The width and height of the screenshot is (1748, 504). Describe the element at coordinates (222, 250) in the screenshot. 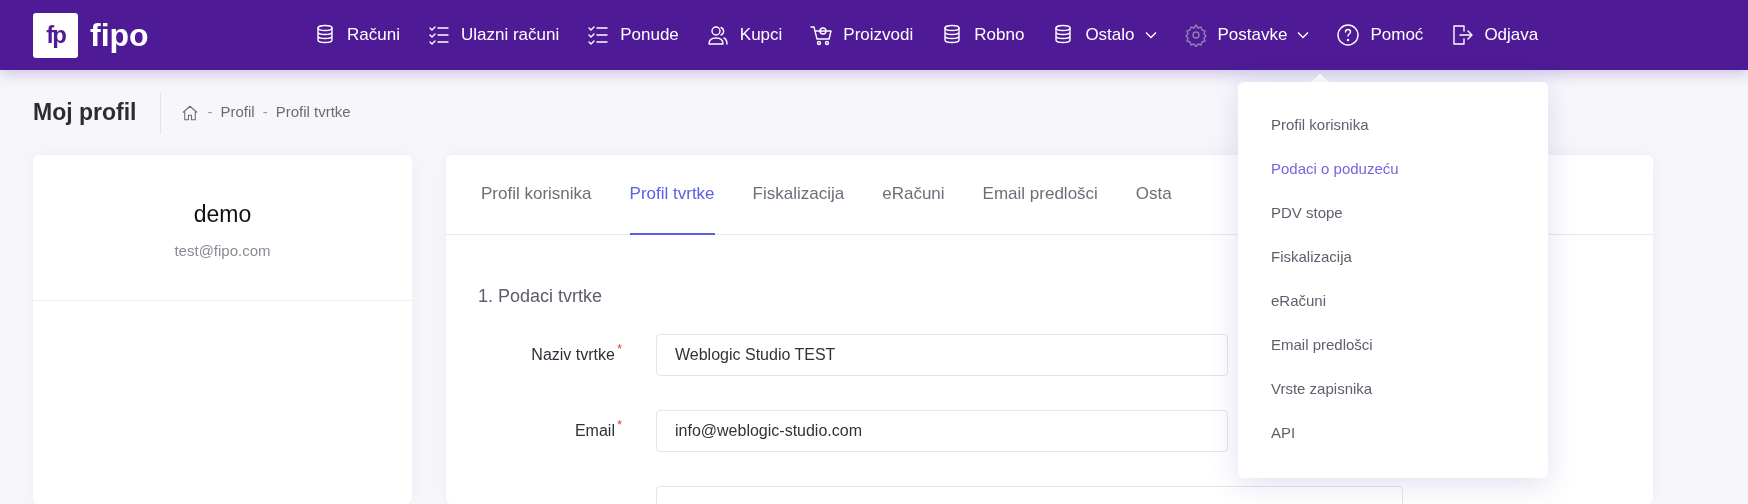

I see `profile-email: test@fipo.com` at that location.